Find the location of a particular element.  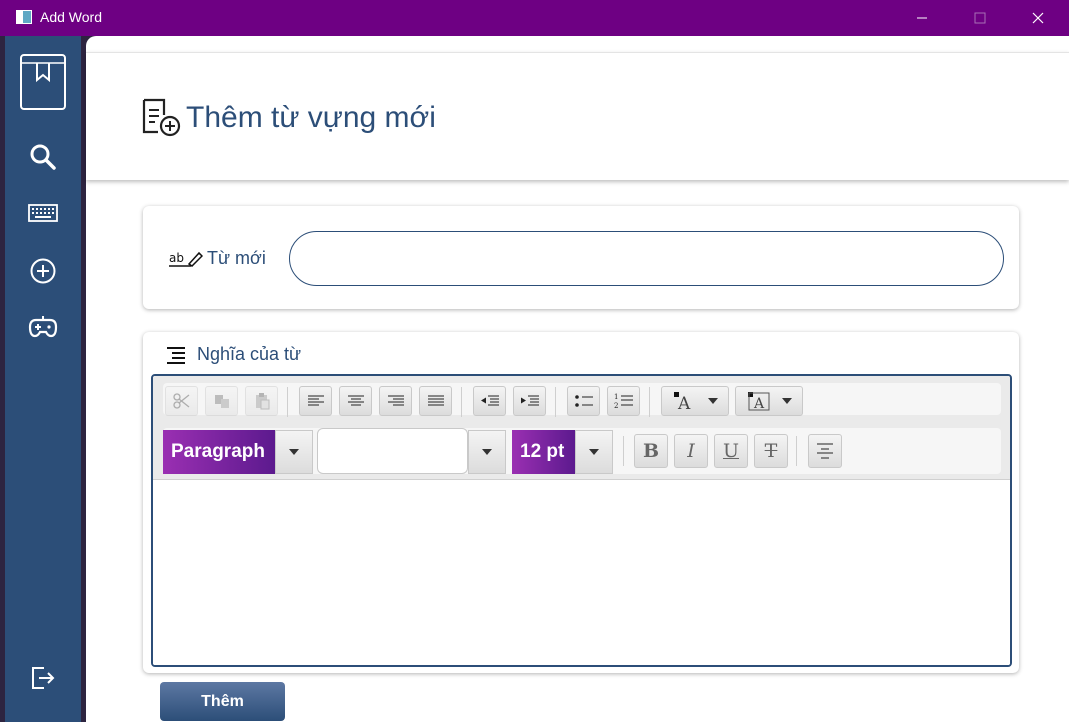

align-center-button is located at coordinates (355, 401).